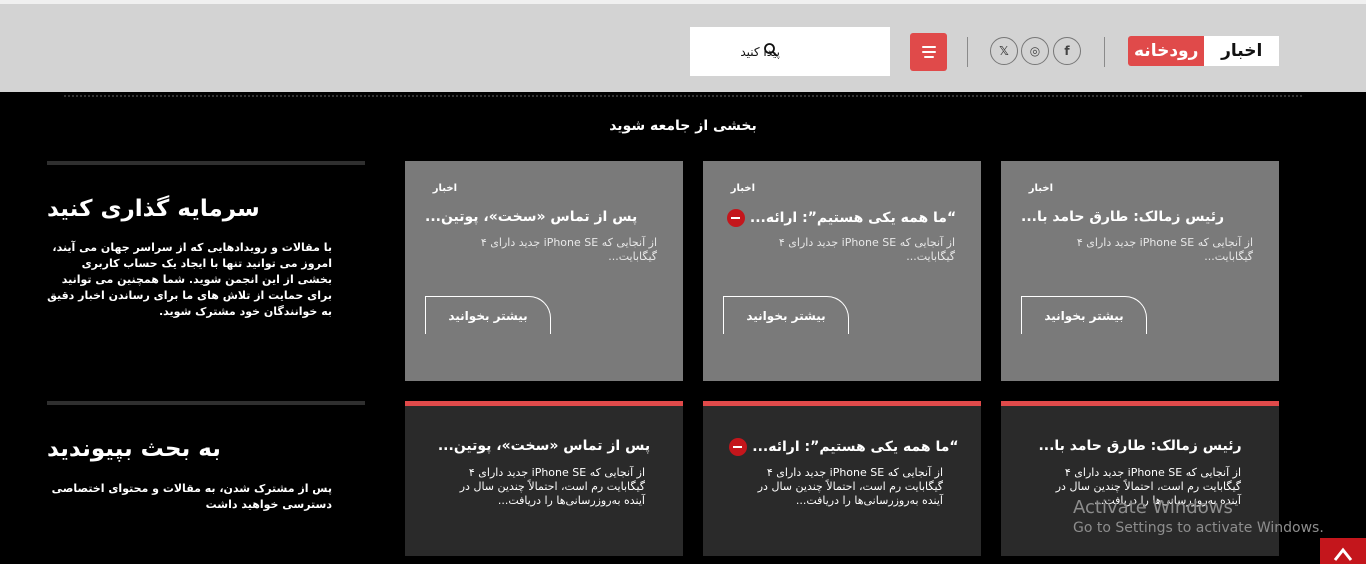 The image size is (1366, 564). I want to click on logo-white-part: اخبار, so click(1241, 51).